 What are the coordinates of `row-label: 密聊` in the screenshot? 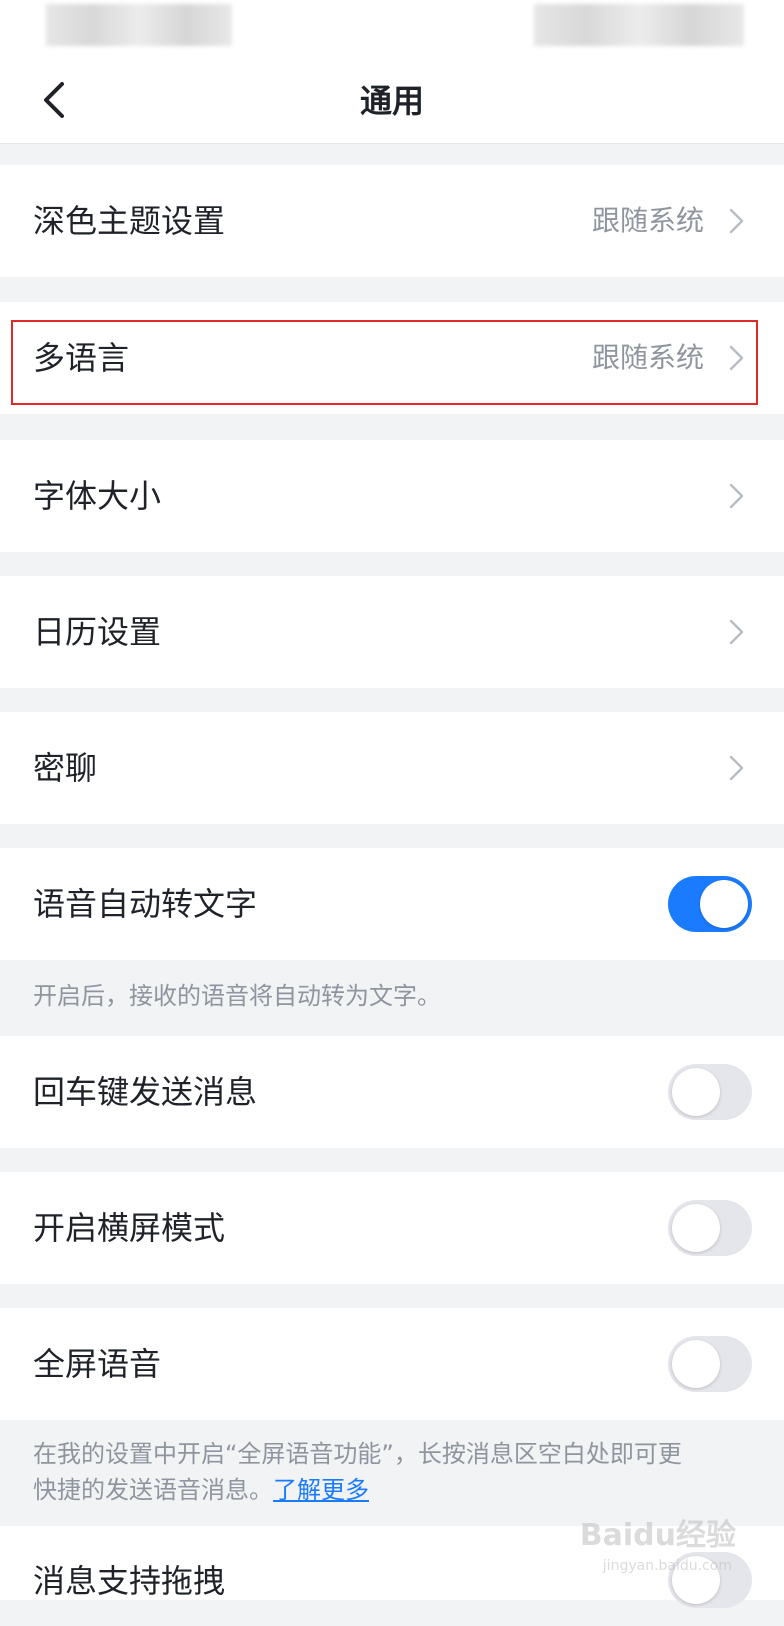 It's located at (65, 768).